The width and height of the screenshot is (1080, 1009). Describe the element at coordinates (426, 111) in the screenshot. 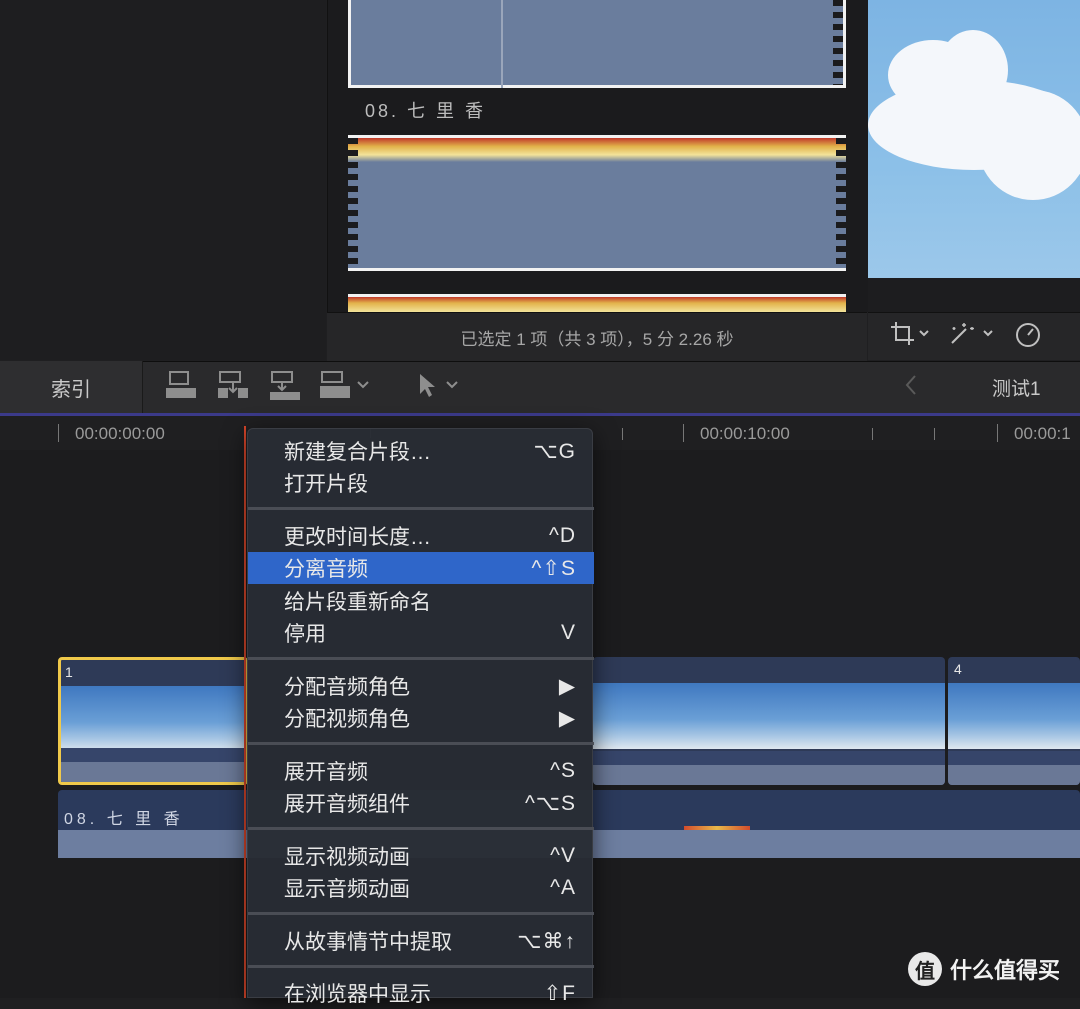

I see `browser-clip-label: 08. 七 里 香` at that location.